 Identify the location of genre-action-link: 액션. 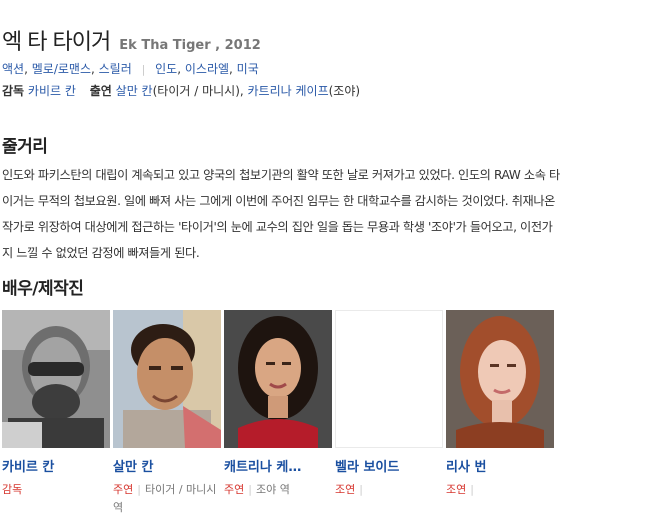
(13, 69).